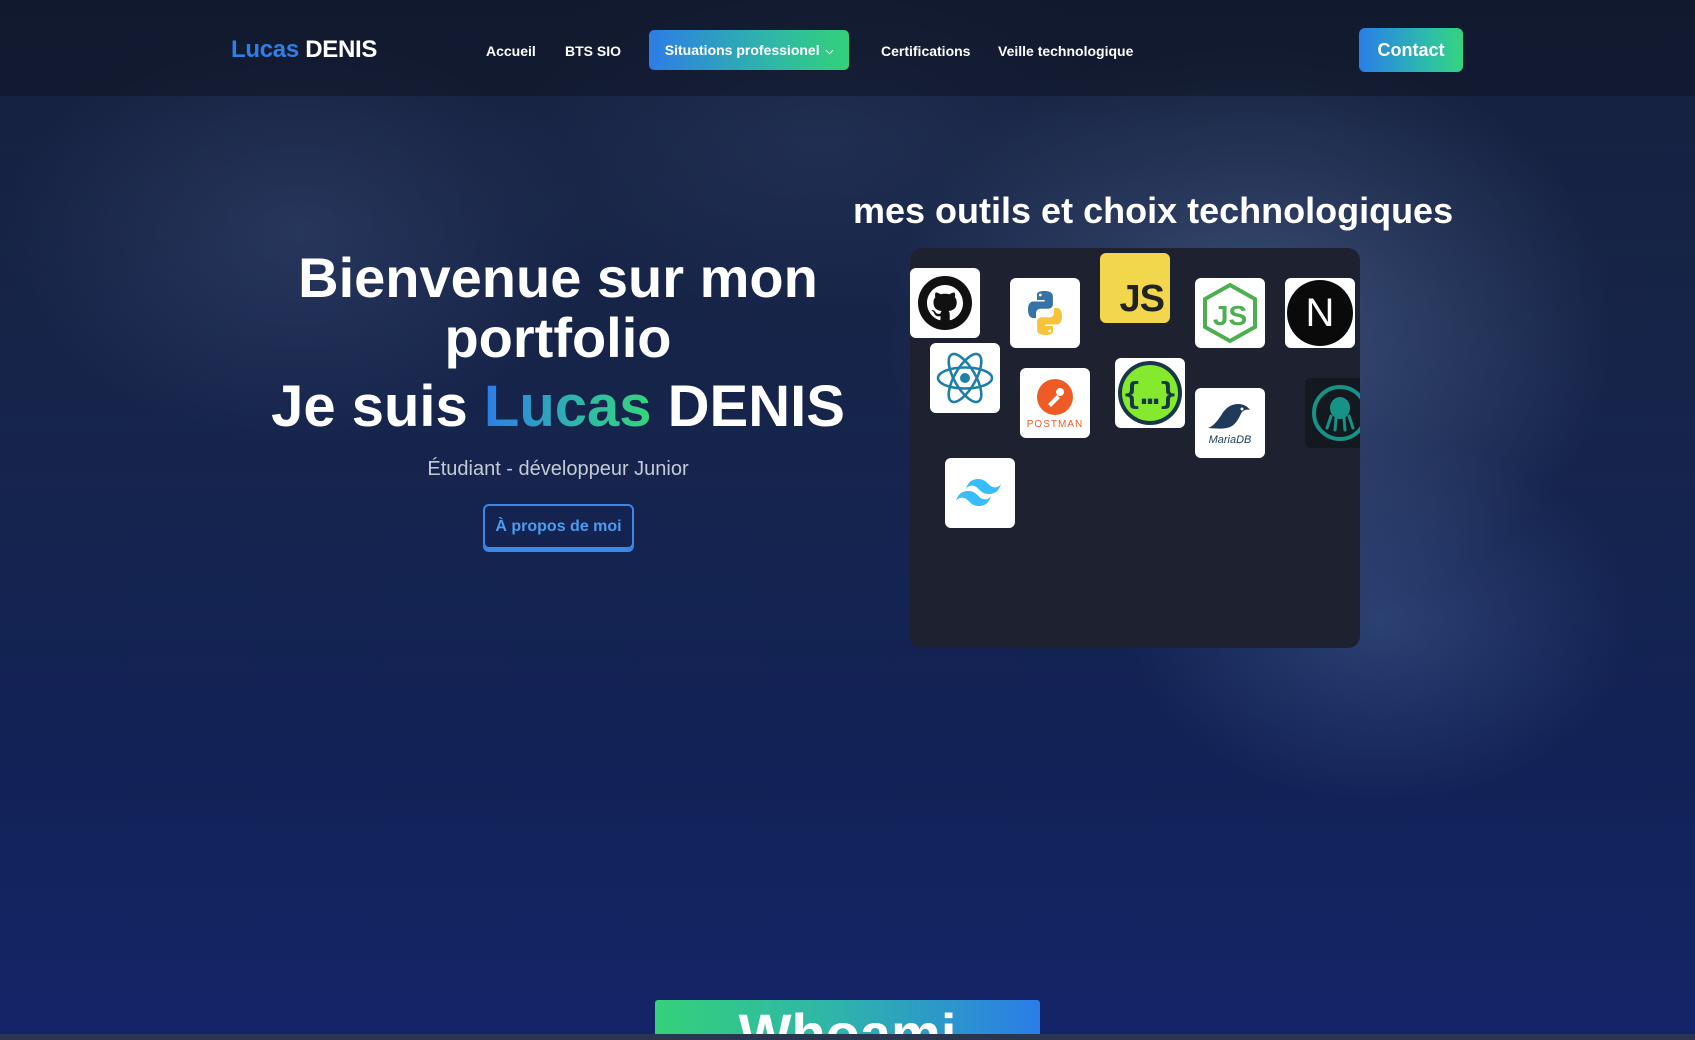 The height and width of the screenshot is (1040, 1695). Describe the element at coordinates (1135, 448) in the screenshot. I see `tools-panel: JS JS N POSTMAN {…} MariaDB` at that location.